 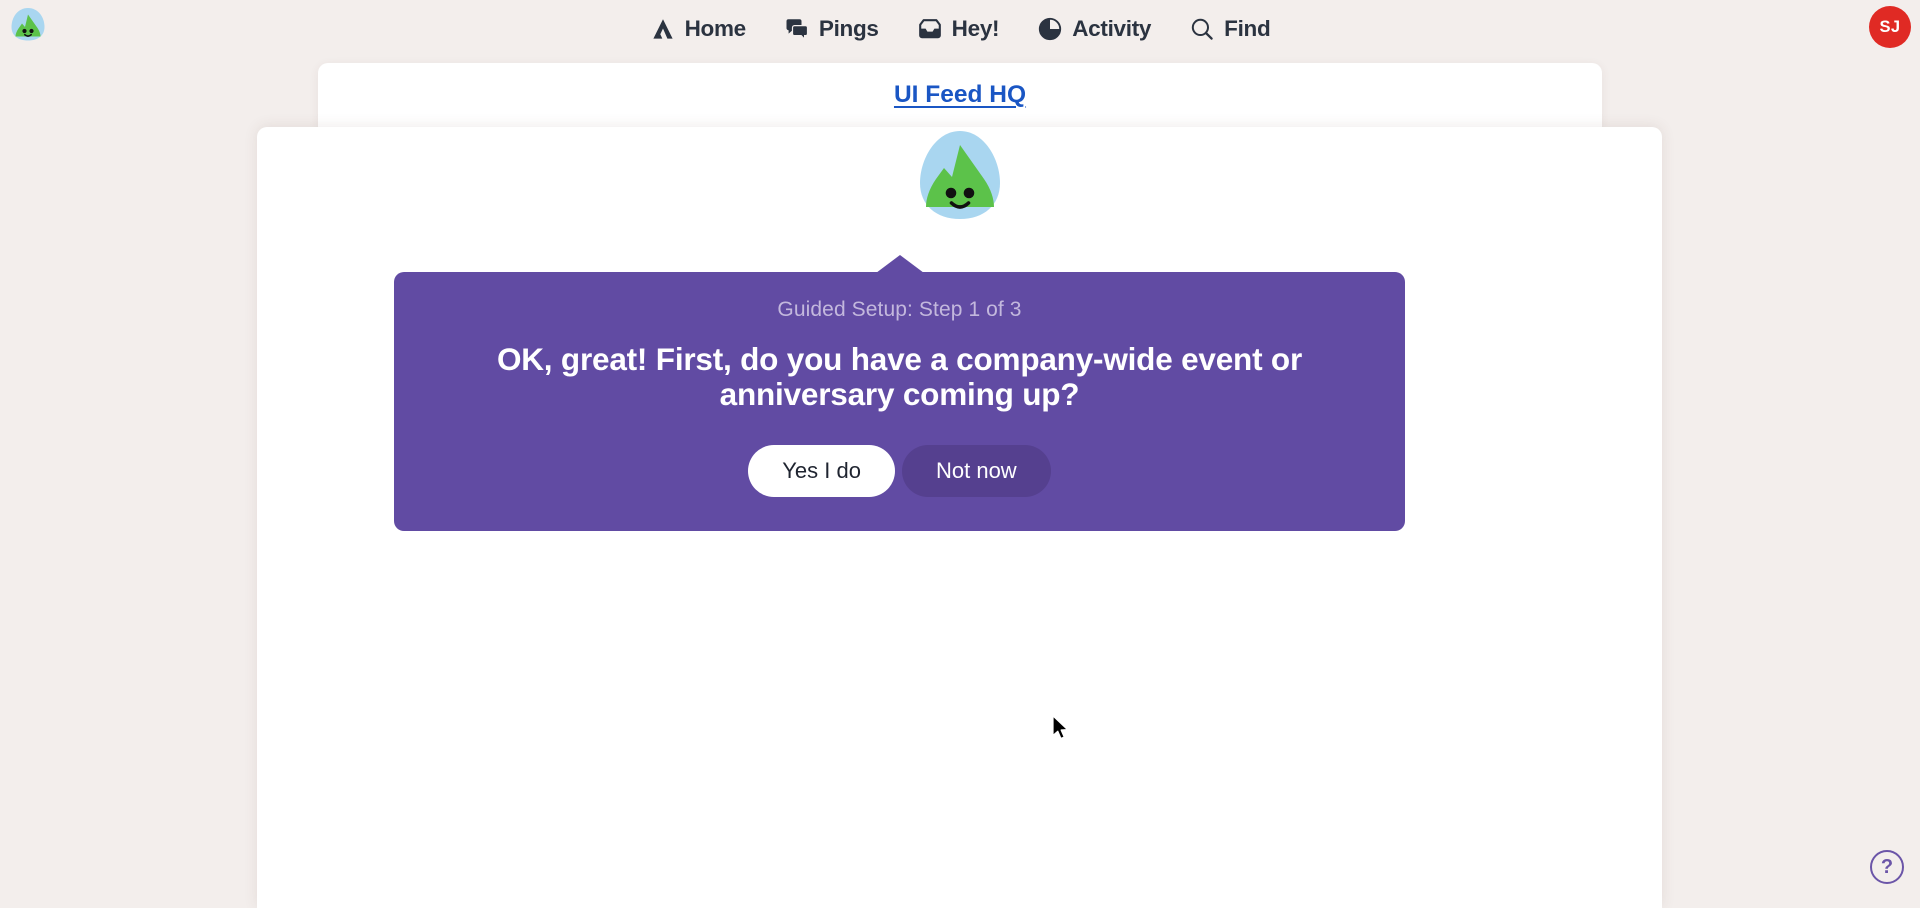 I want to click on nav-item-pings: Pings, so click(x=831, y=29).